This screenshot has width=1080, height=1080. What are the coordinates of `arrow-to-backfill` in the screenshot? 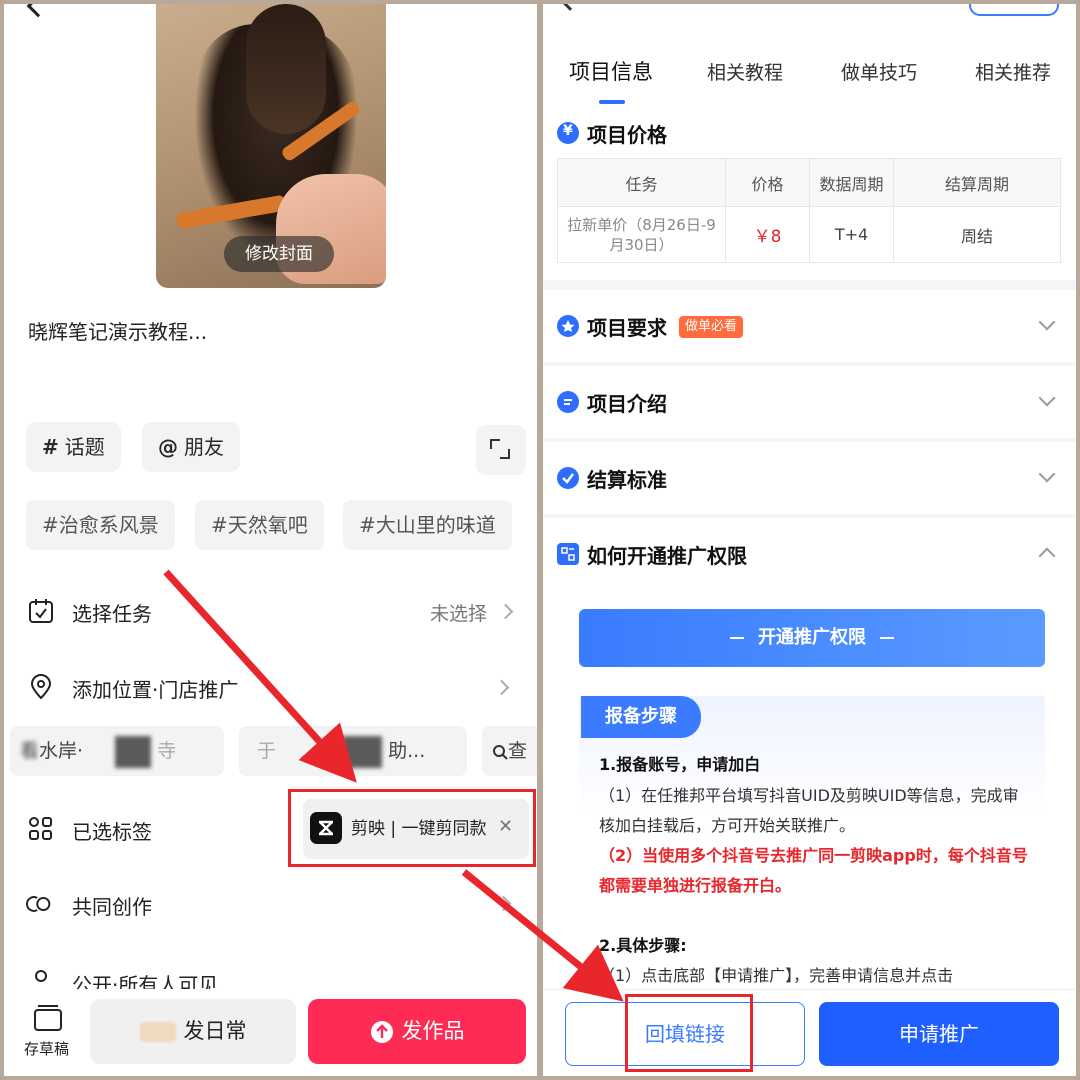 It's located at (542, 935).